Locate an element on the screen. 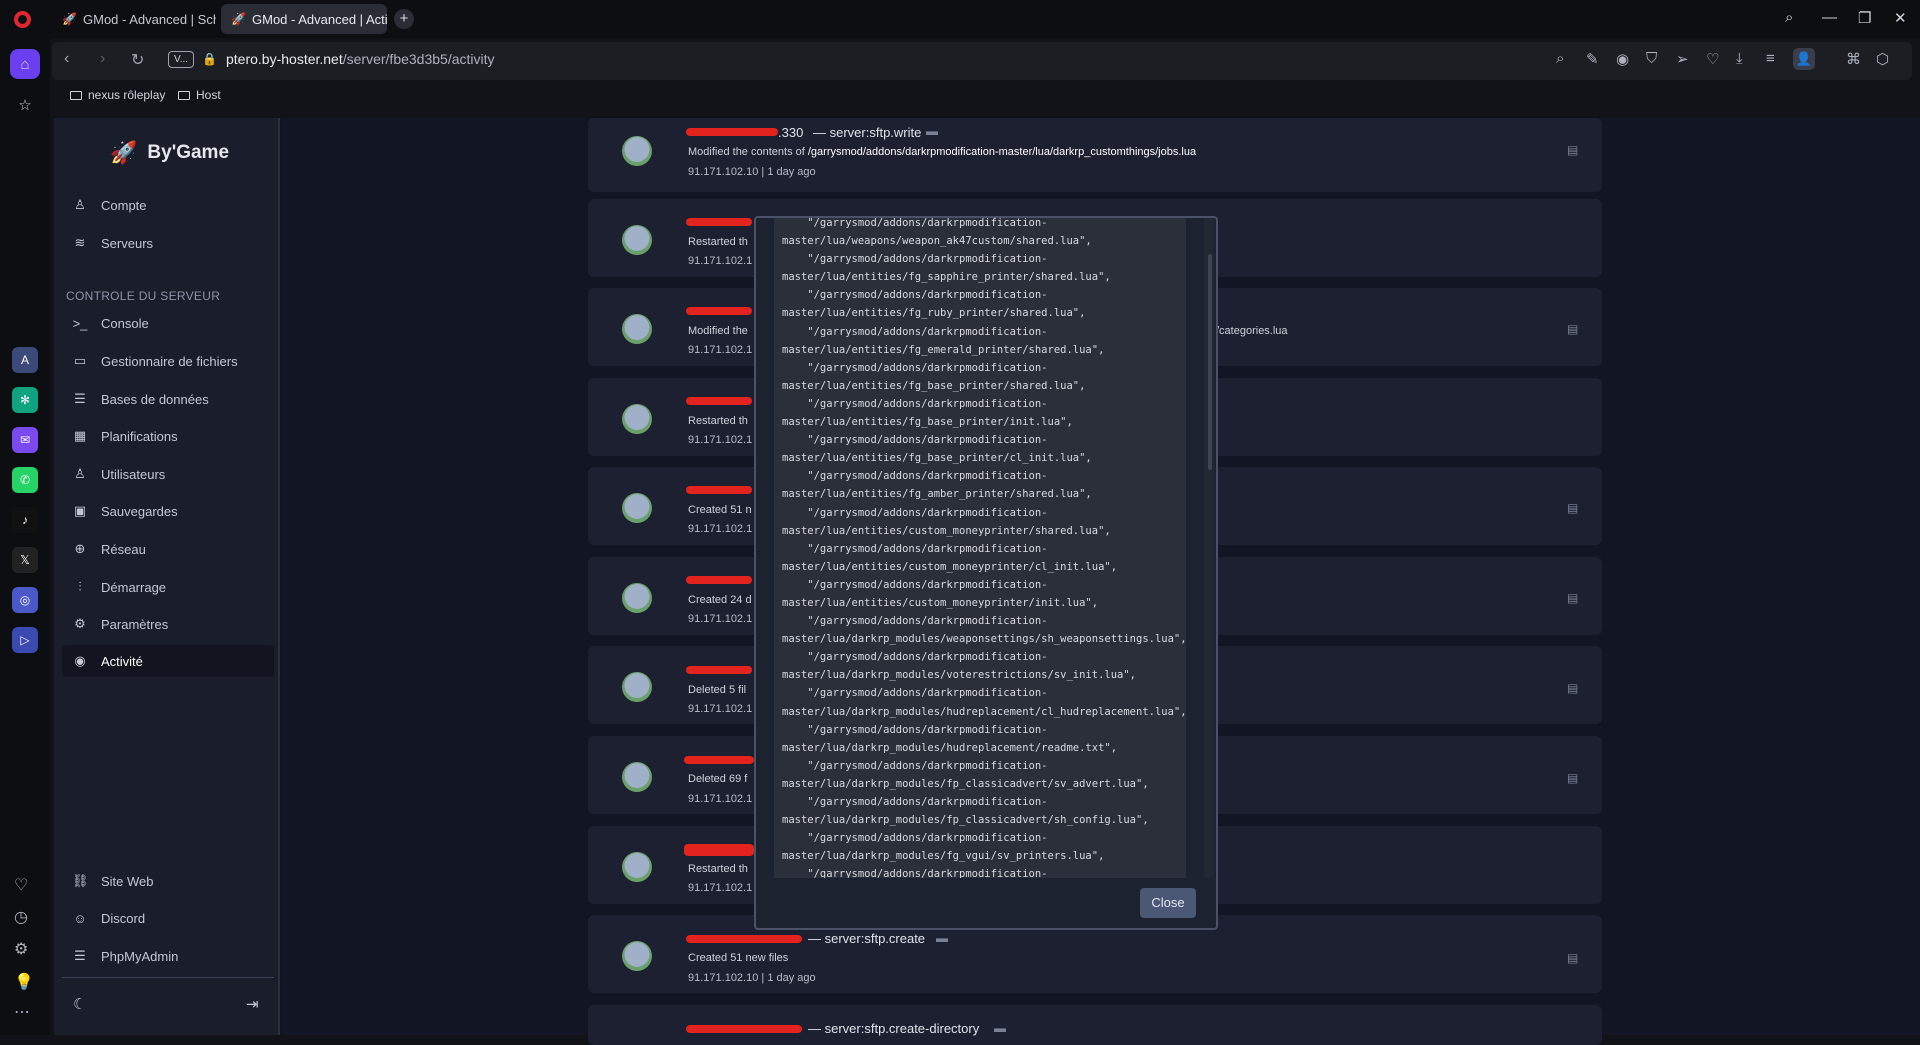  event-description: Created 51 n is located at coordinates (720, 510).